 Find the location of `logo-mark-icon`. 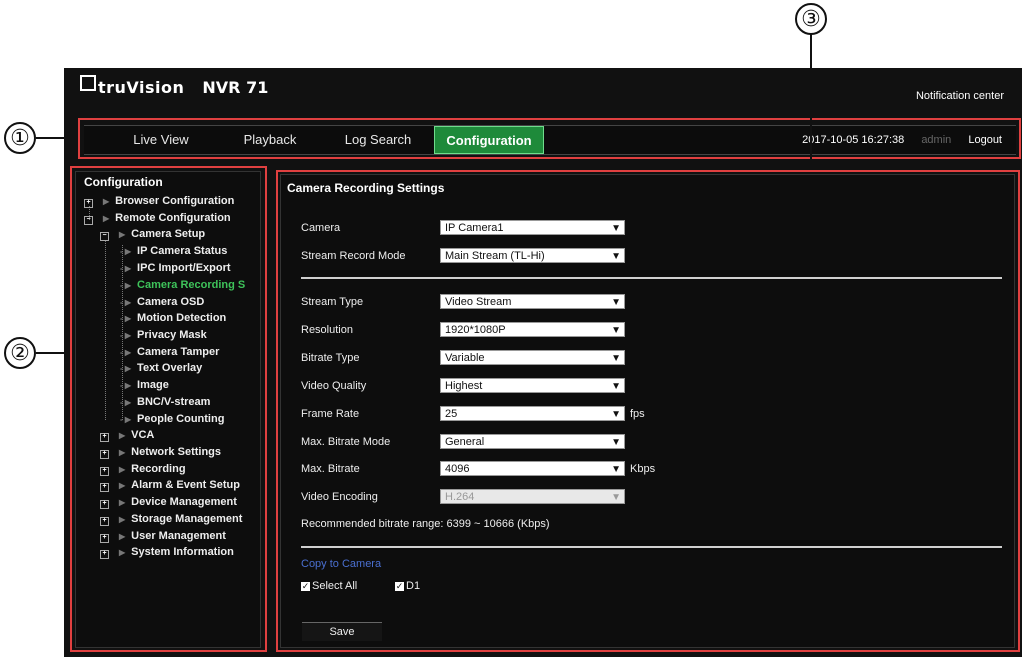

logo-mark-icon is located at coordinates (88, 83).